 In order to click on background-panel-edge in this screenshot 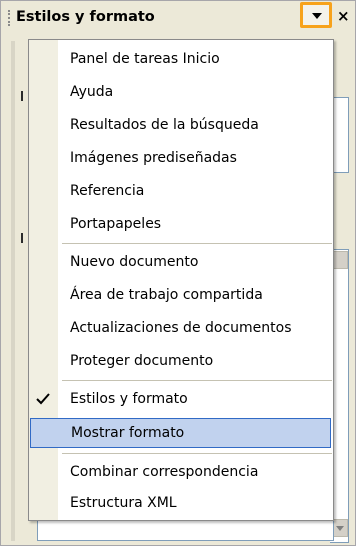, I will do `click(13, 291)`.